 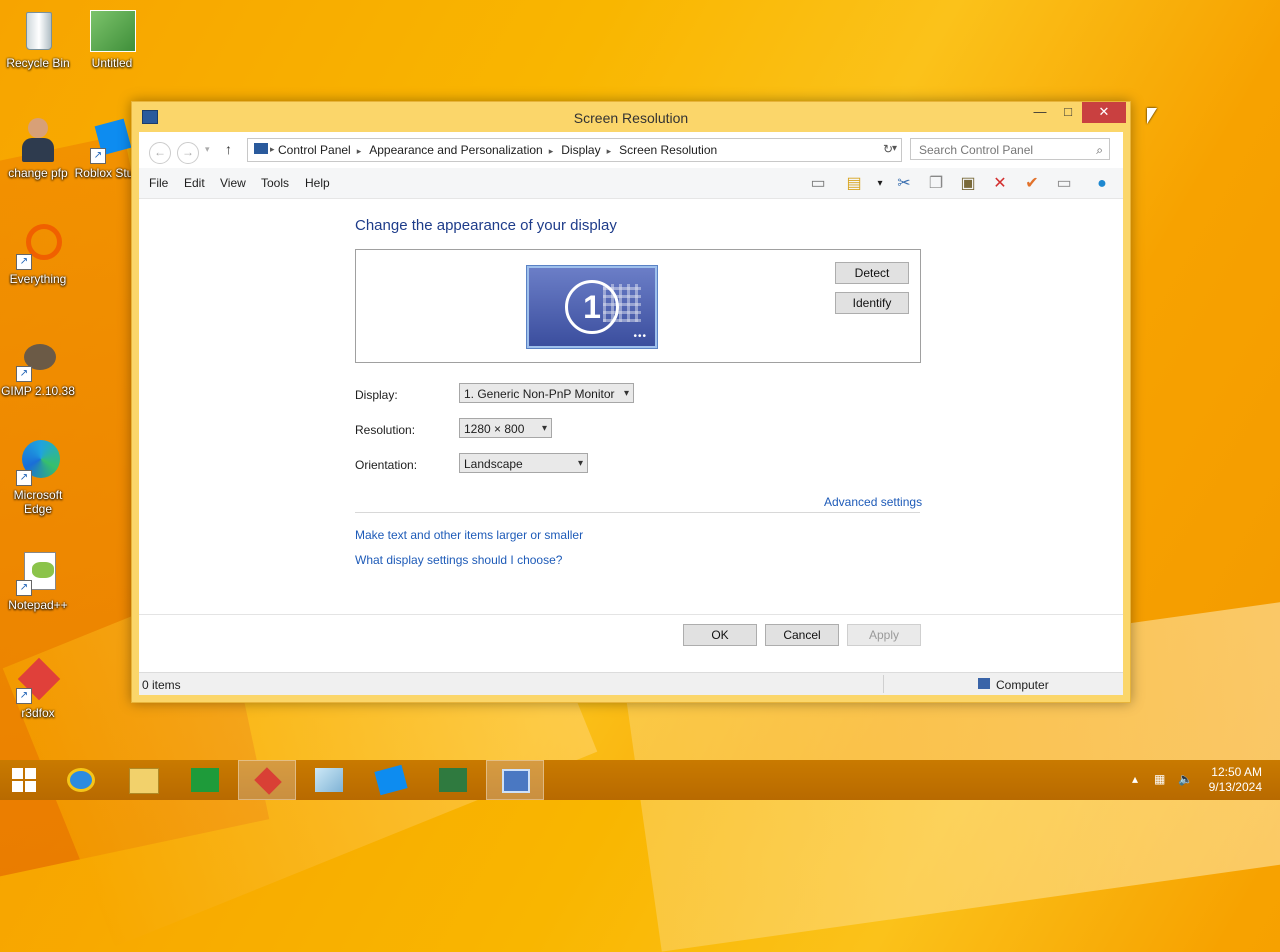 I want to click on display-label: Display:, so click(x=376, y=395).